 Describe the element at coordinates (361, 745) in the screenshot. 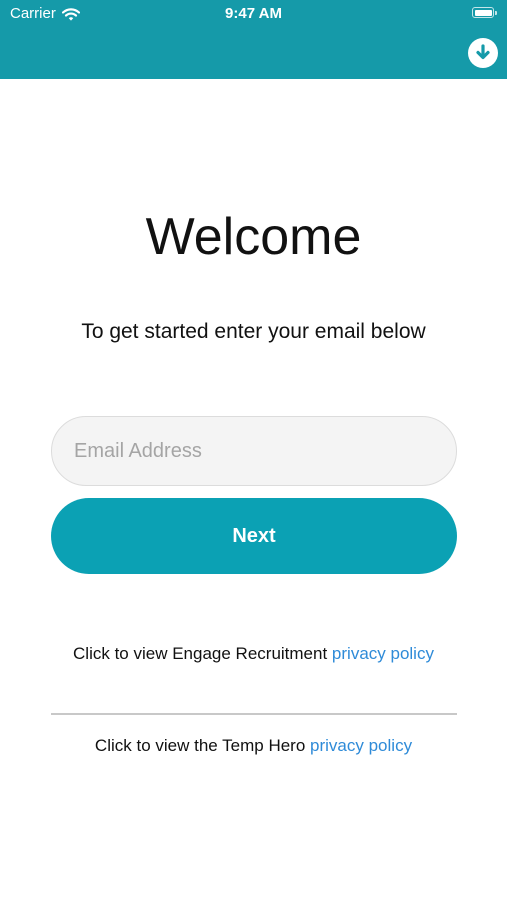

I see `temp-hero-privacy-policy-link: privacy policy` at that location.